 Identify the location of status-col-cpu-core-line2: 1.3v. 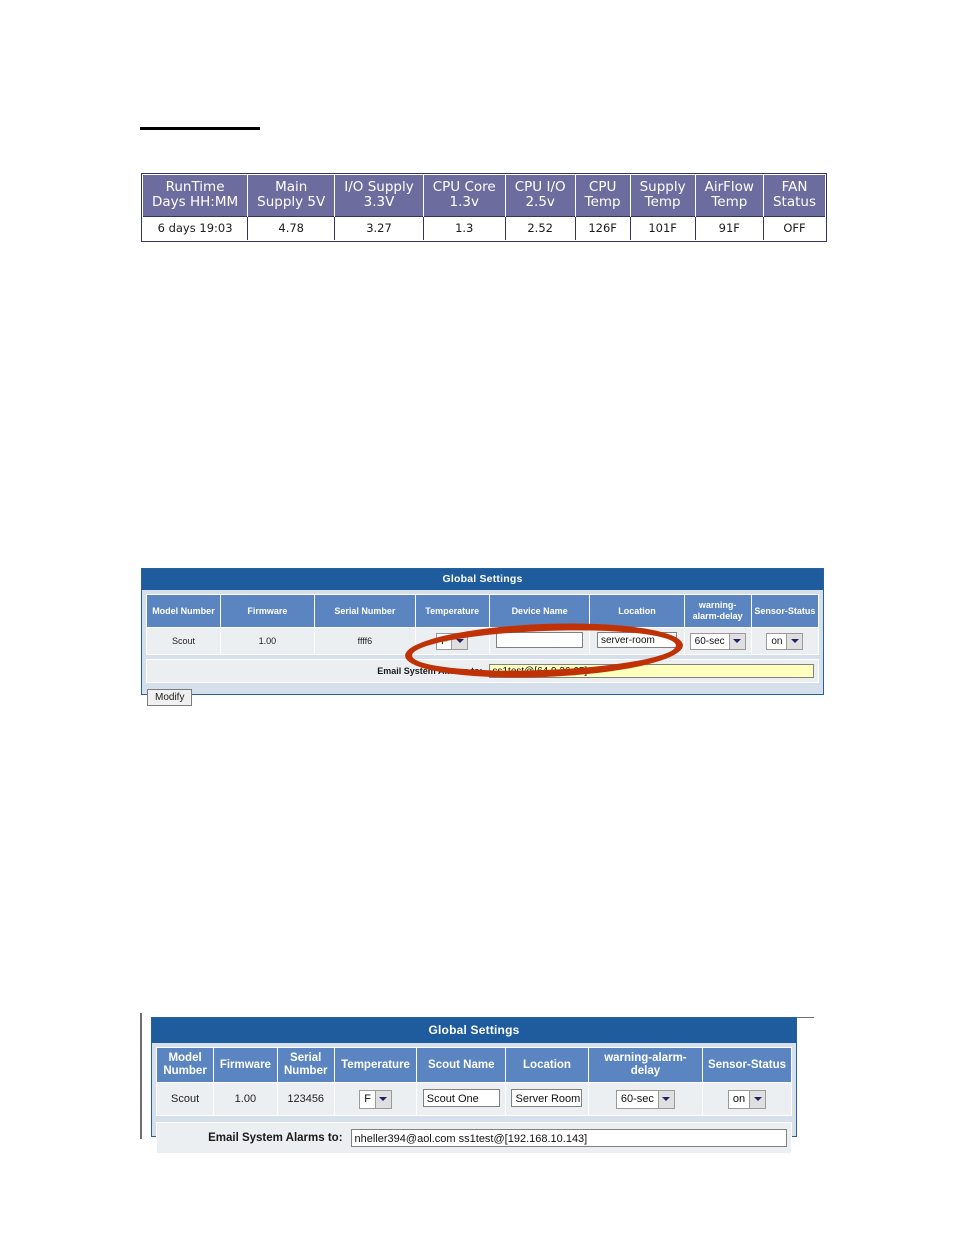
(464, 202).